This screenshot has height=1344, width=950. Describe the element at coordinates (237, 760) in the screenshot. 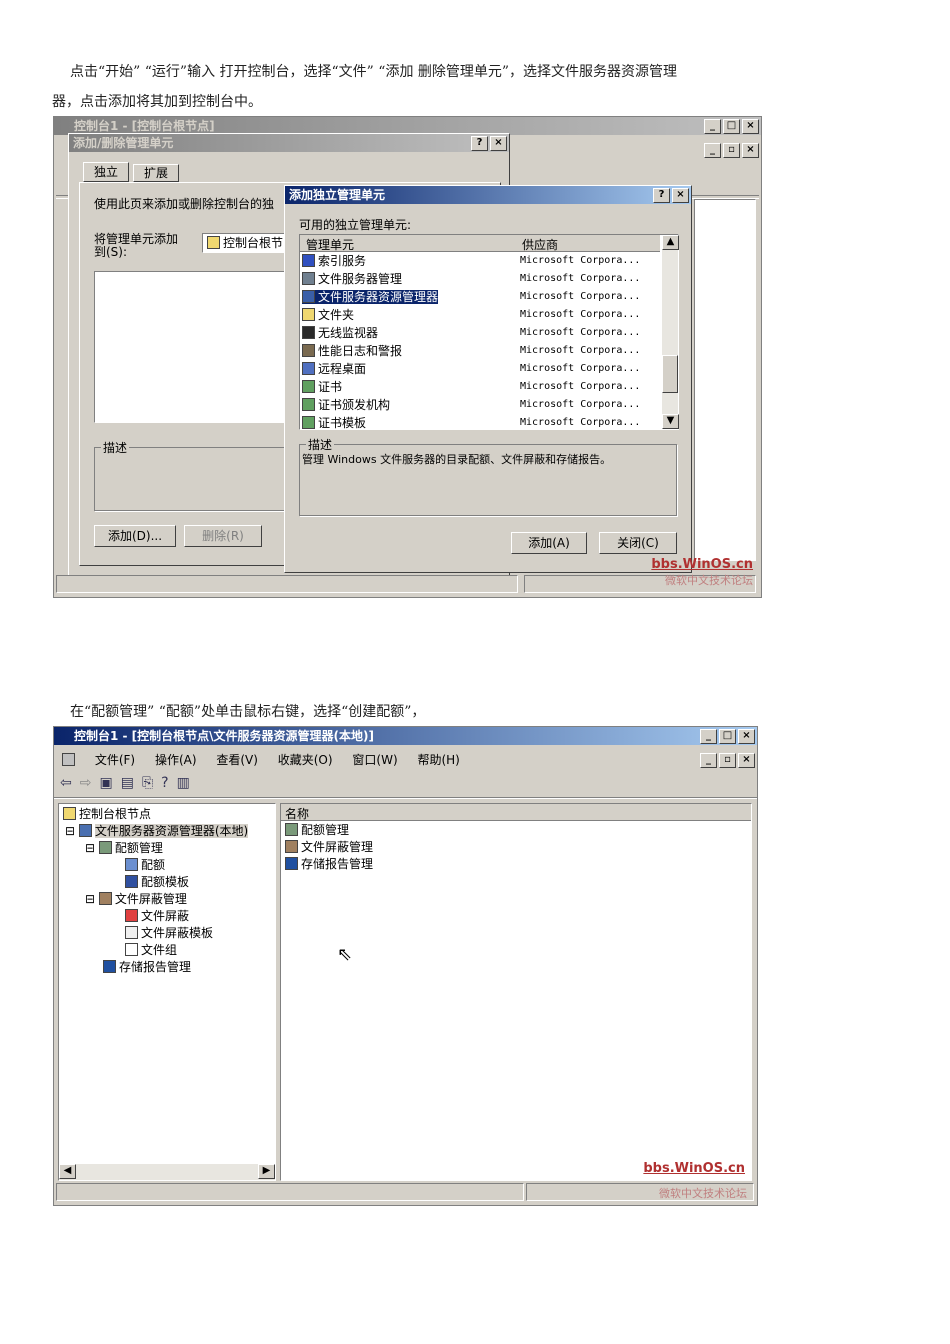

I see `menu-view: 查看(V)` at that location.